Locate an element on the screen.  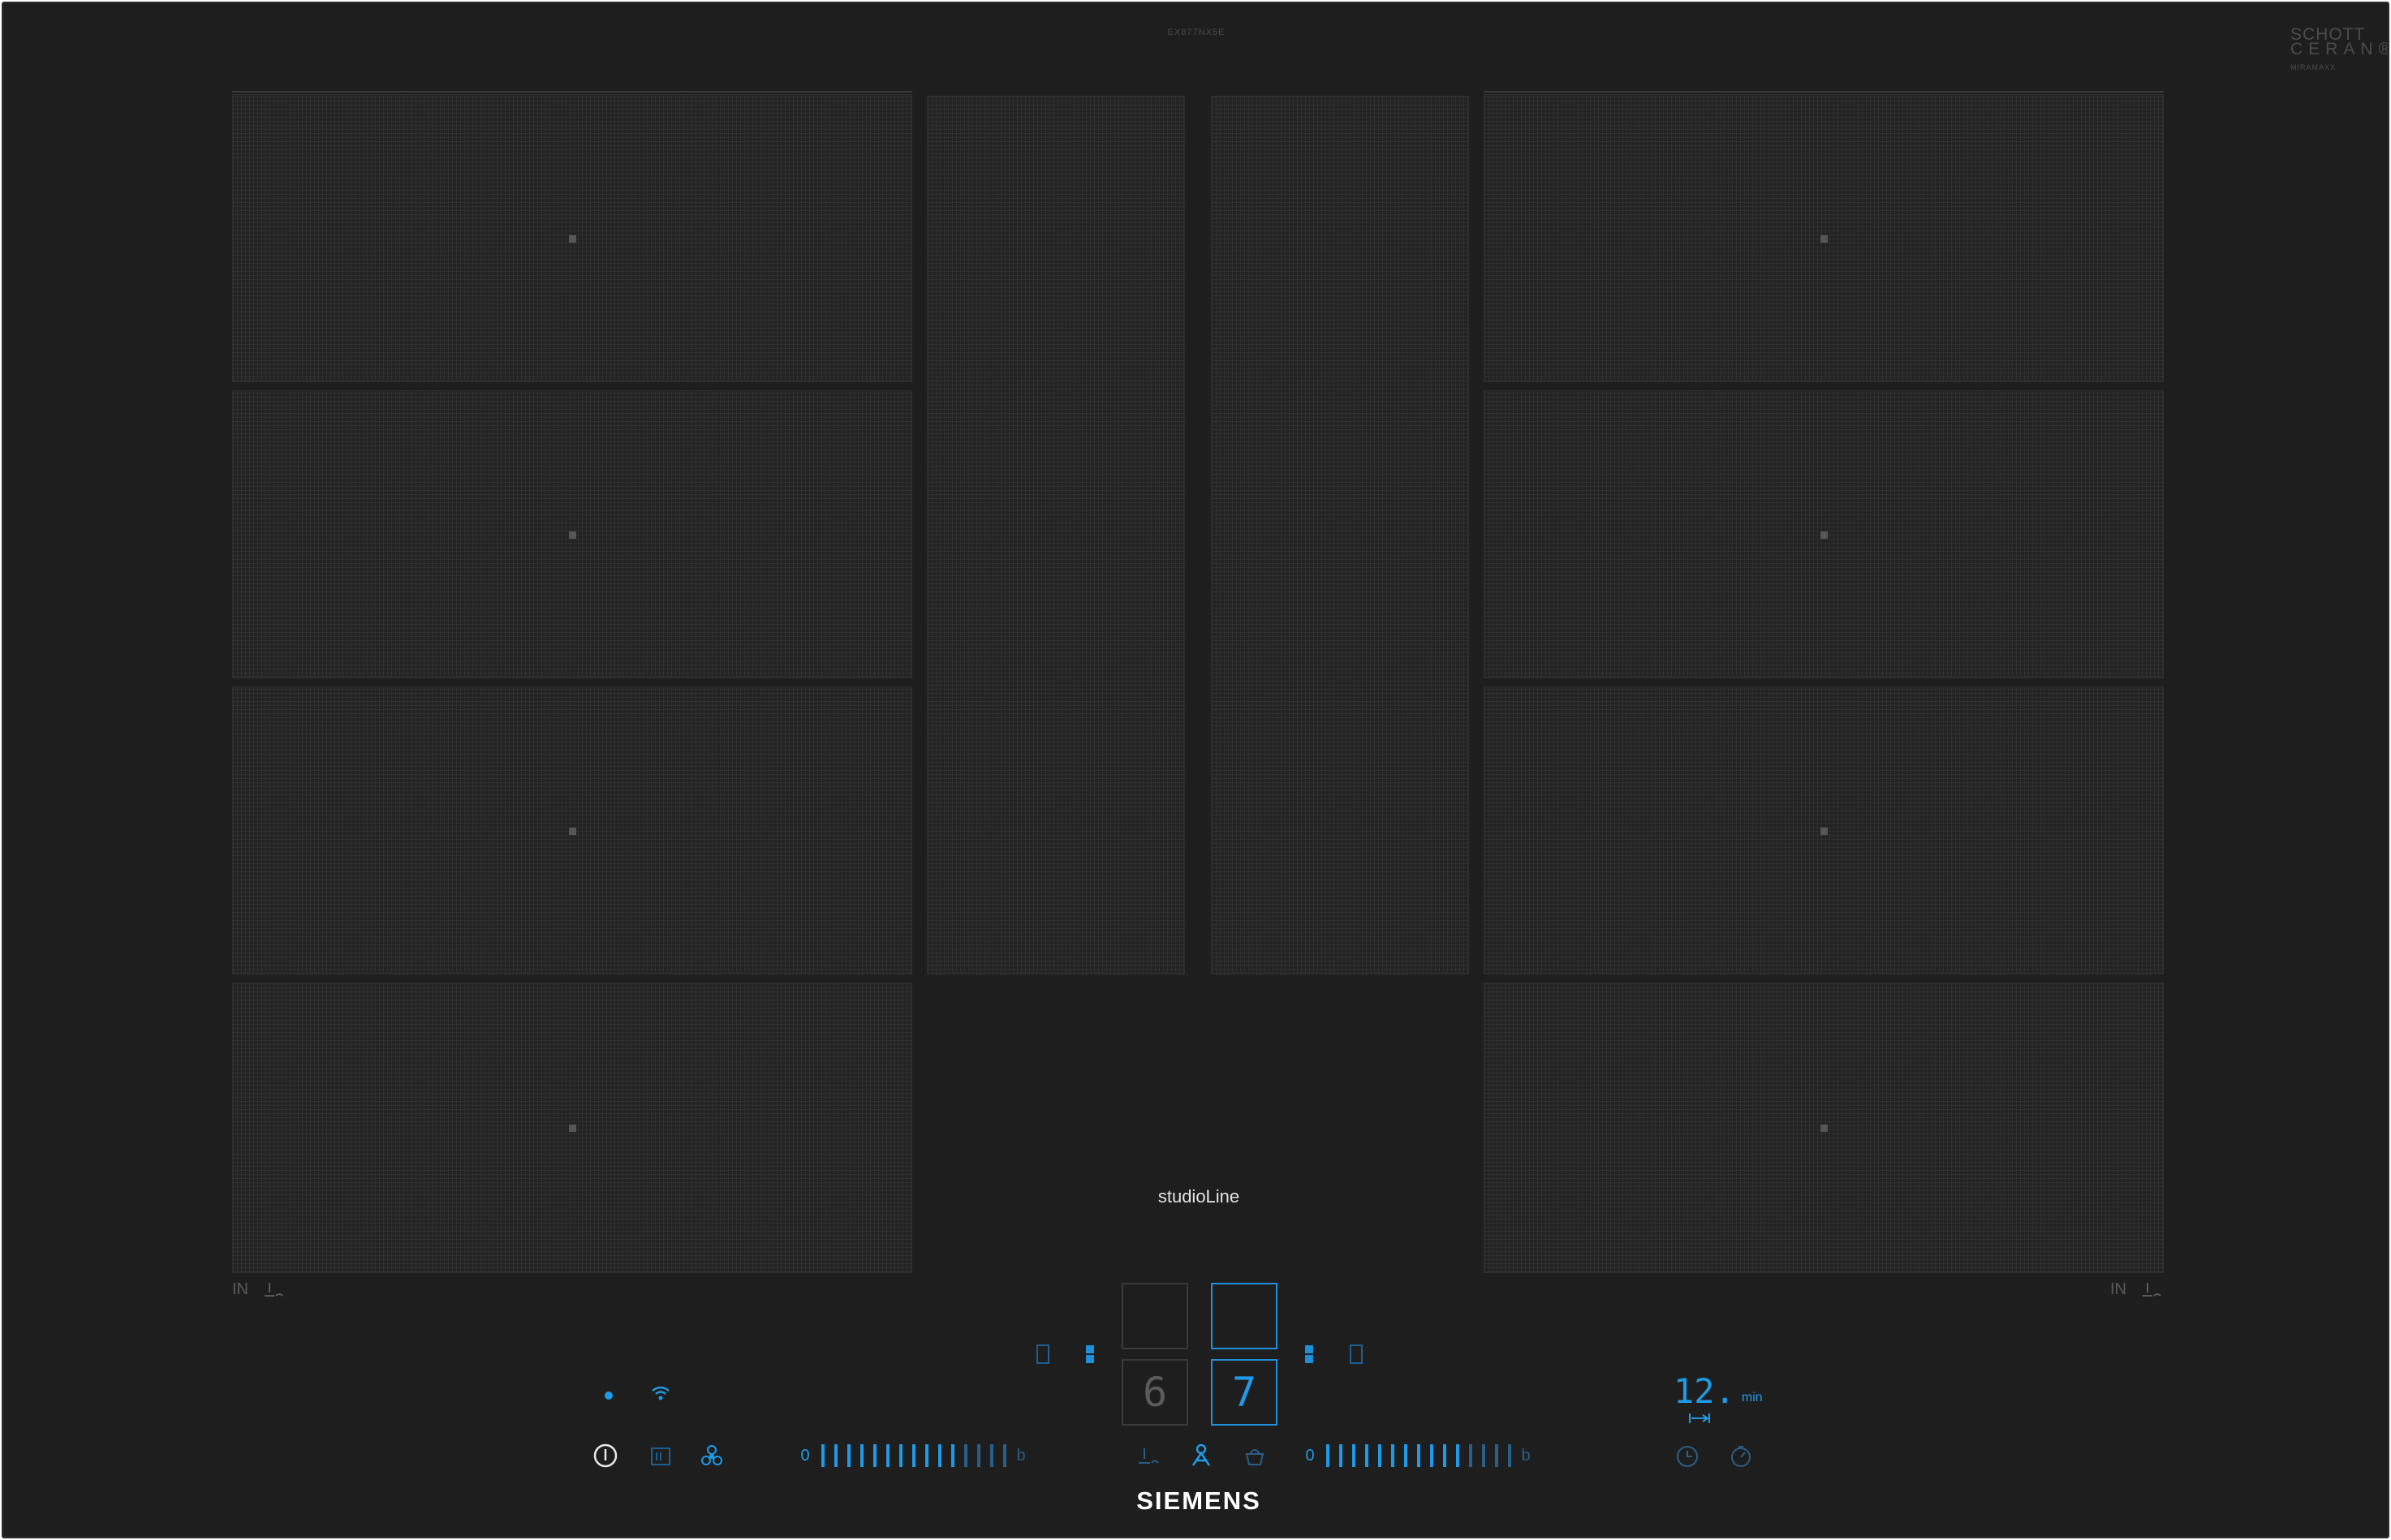
power-slider-right: 0 b is located at coordinates (1417, 1456).